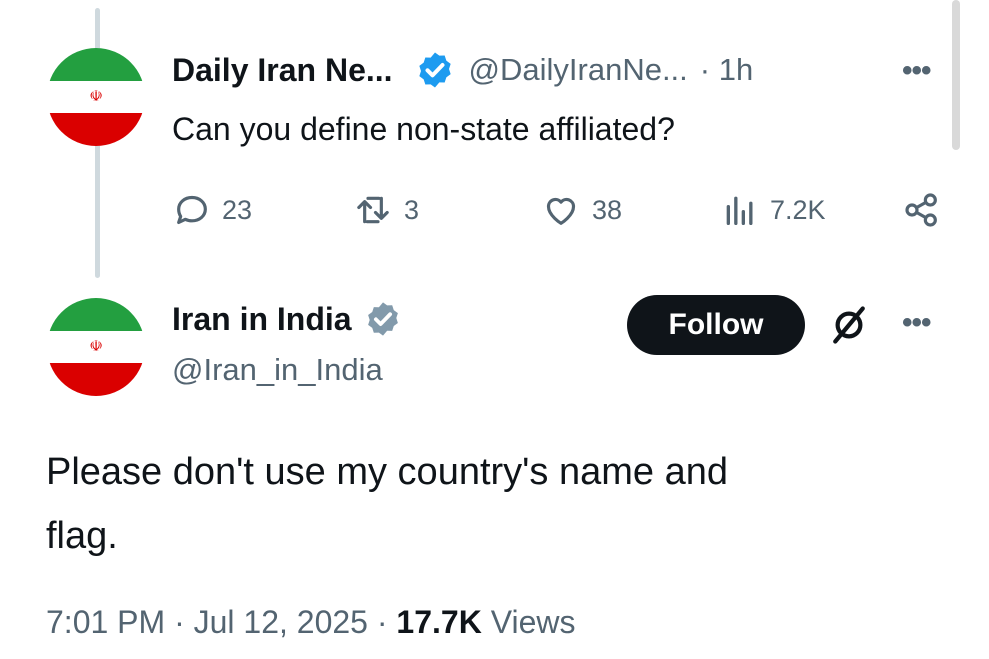  What do you see at coordinates (237, 209) in the screenshot?
I see `reply-count: 23` at bounding box center [237, 209].